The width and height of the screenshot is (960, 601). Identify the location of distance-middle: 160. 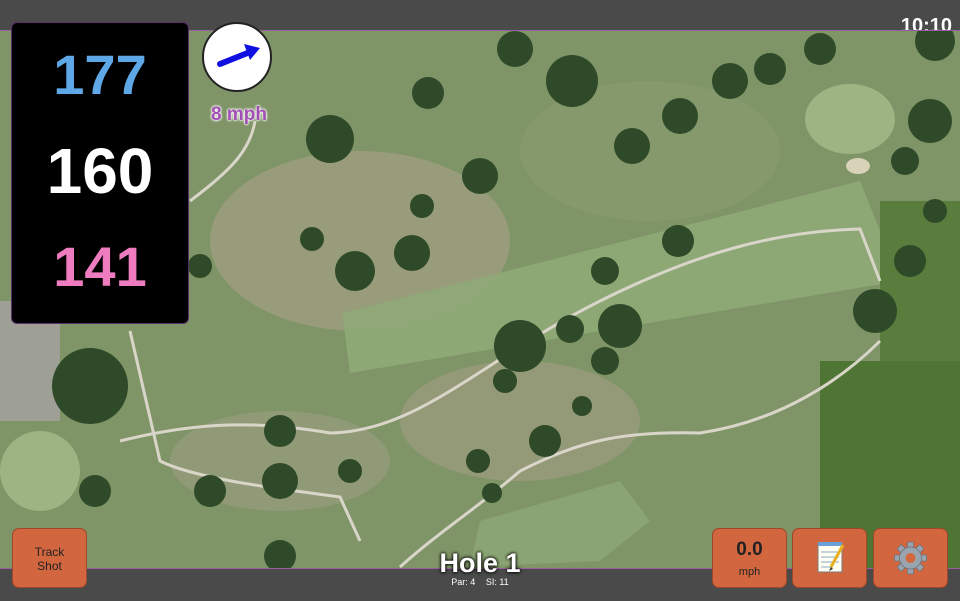
(100, 171).